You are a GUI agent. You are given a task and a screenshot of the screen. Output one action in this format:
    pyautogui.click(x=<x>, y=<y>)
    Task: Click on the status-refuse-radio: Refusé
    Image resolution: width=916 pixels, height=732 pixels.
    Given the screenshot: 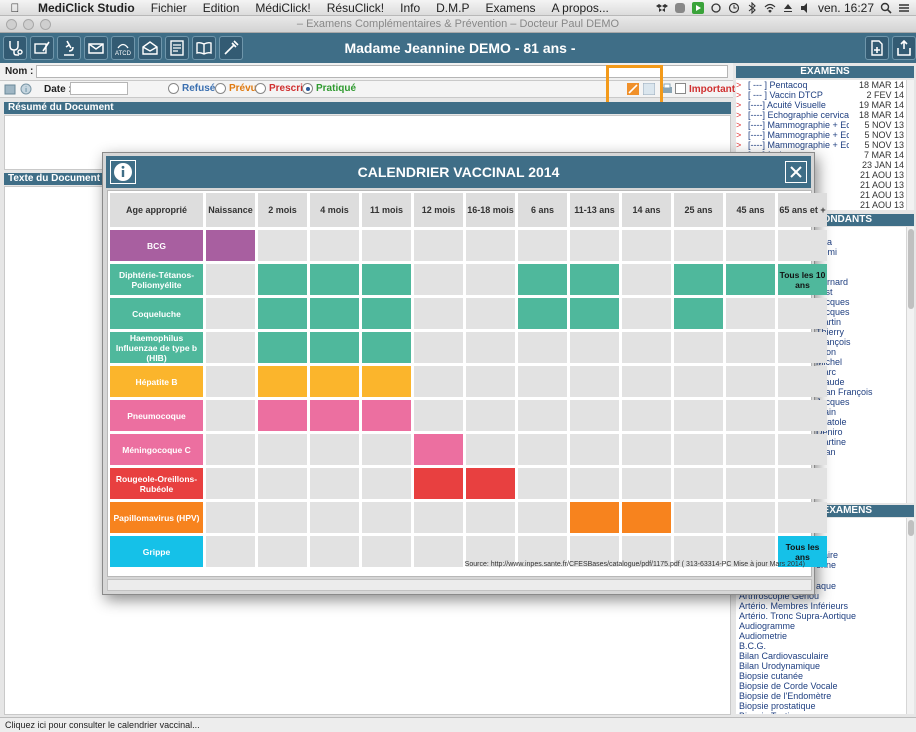 What is the action you would take?
    pyautogui.click(x=191, y=88)
    